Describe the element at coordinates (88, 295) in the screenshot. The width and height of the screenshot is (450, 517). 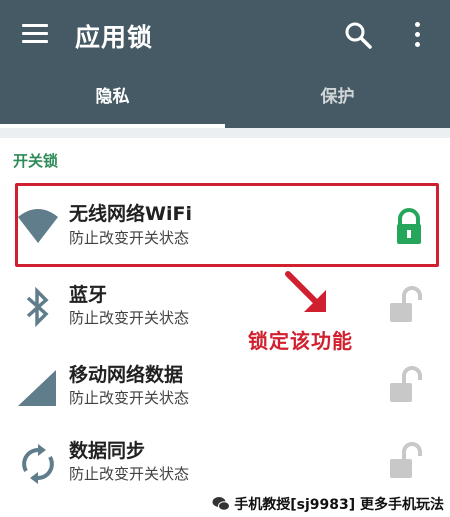
I see `item-title: 蓝牙` at that location.